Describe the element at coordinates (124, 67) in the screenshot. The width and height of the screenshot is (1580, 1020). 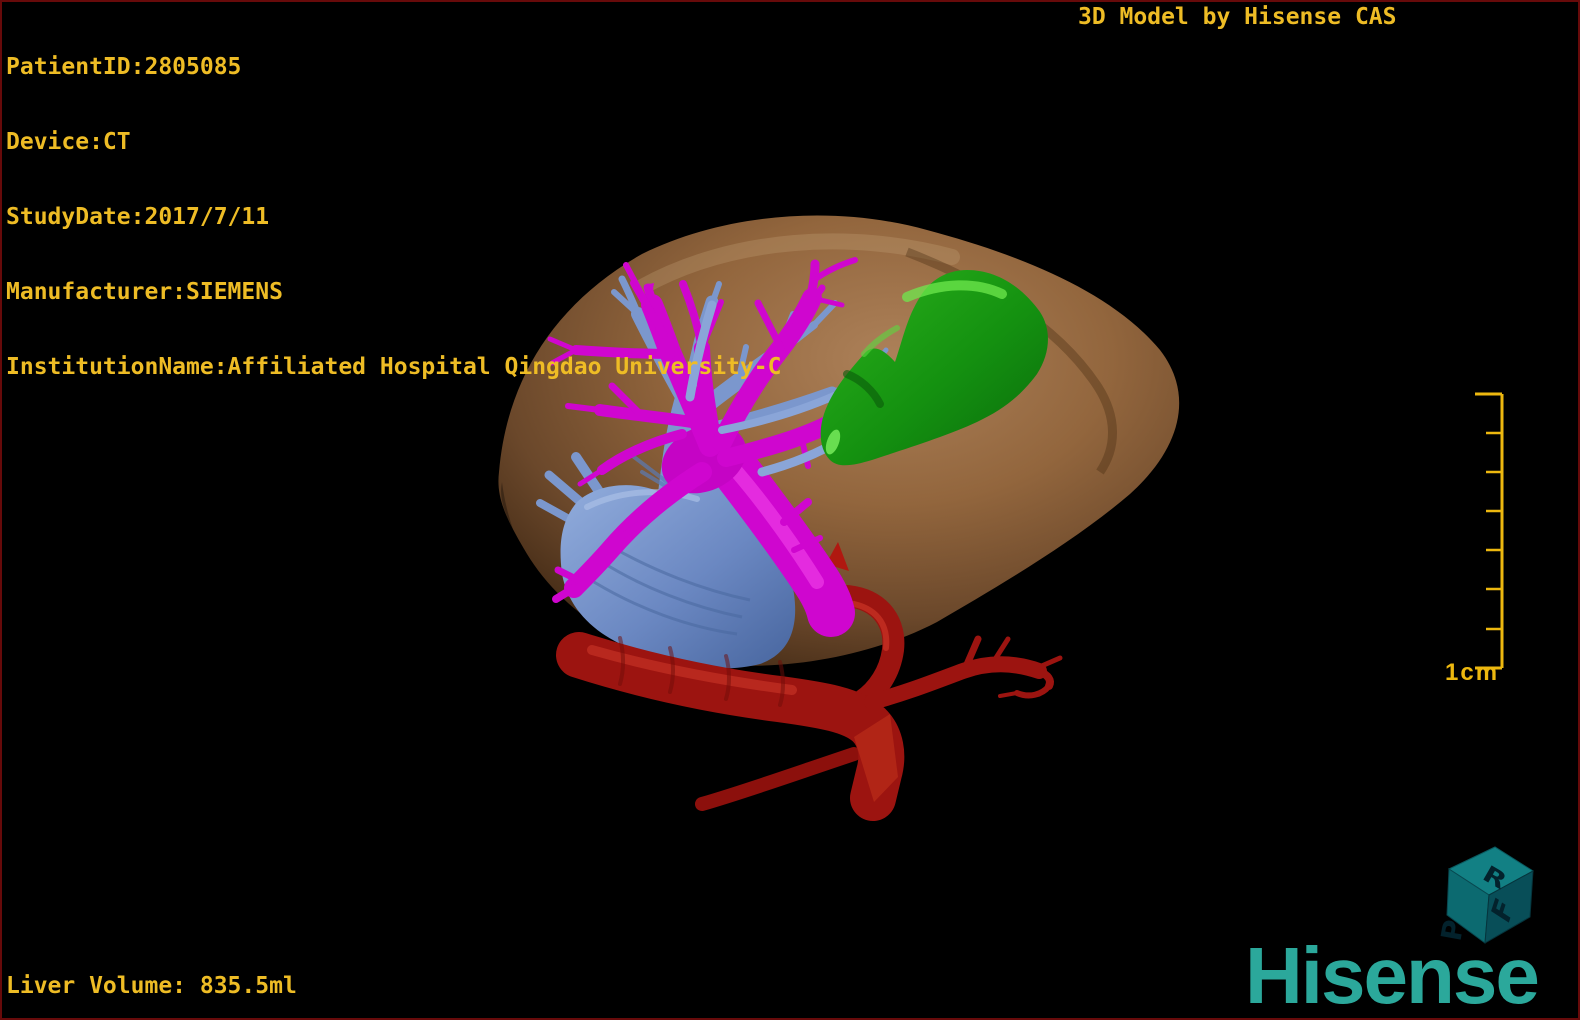
I see `patient-id-line: PatientID:2805085` at that location.